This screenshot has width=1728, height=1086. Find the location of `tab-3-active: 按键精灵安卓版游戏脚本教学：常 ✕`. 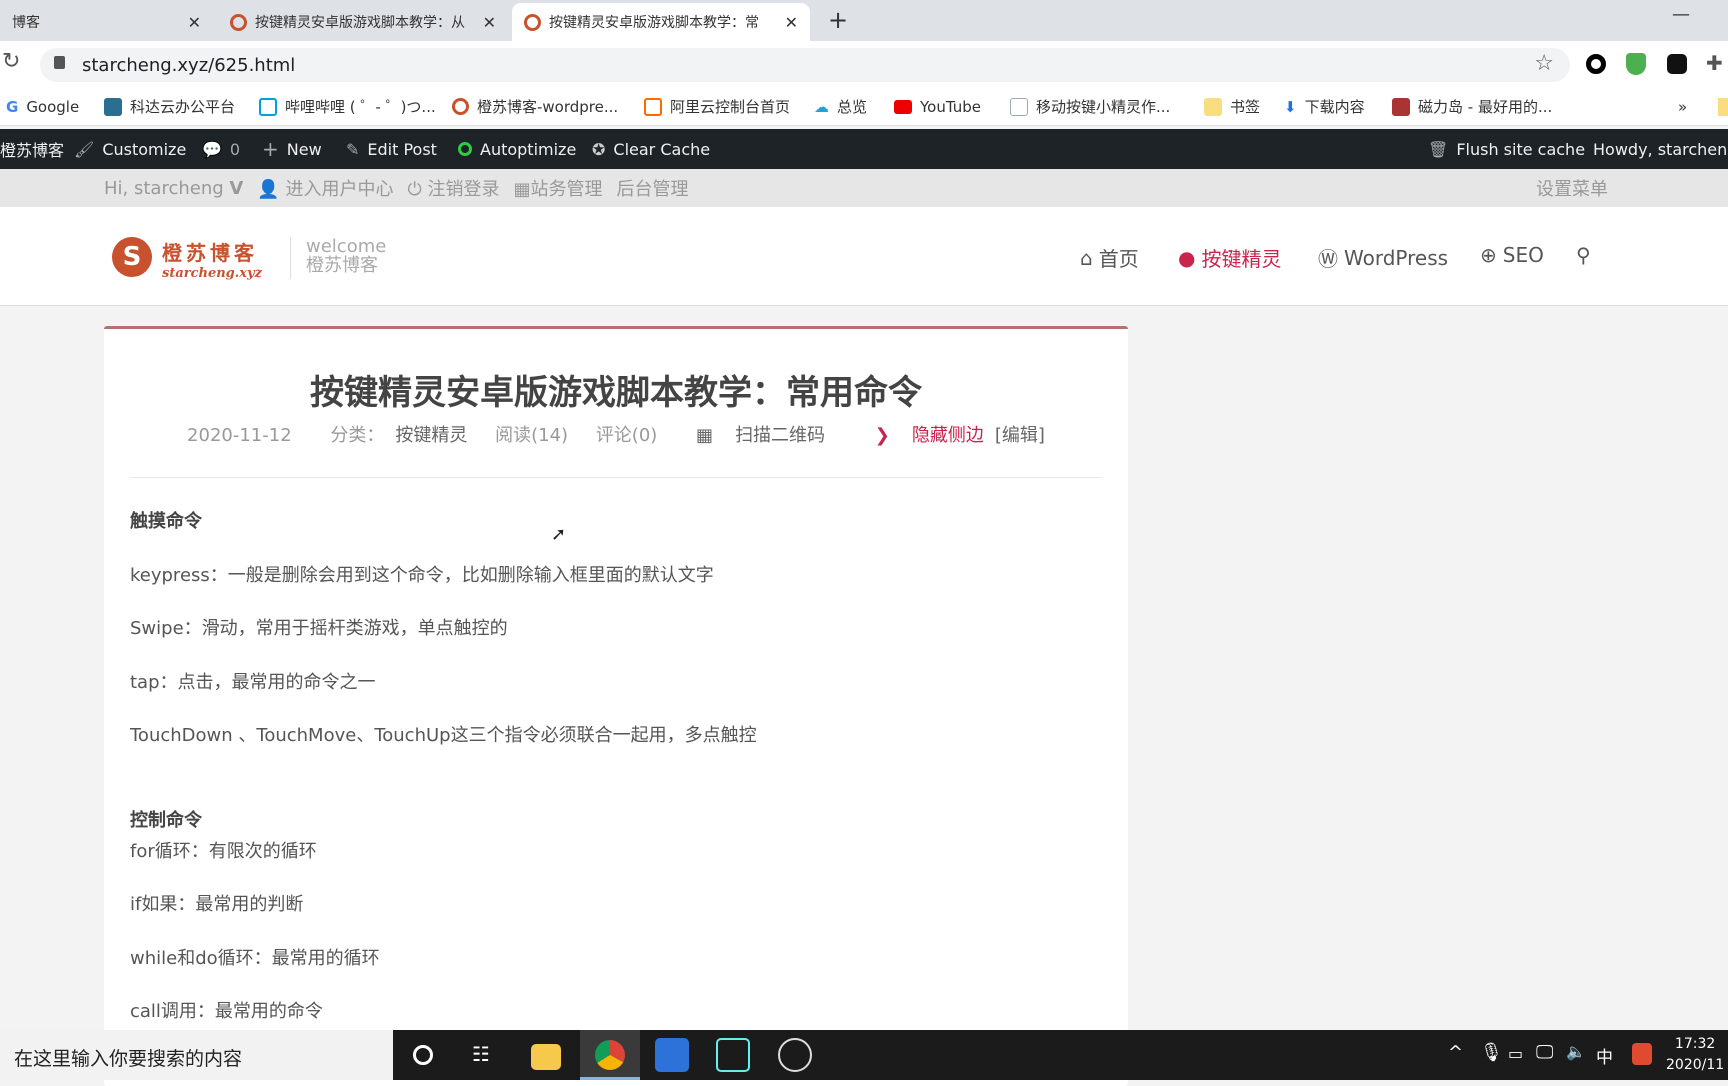

tab-3-active: 按键精灵安卓版游戏脚本教学：常 ✕ is located at coordinates (661, 22).